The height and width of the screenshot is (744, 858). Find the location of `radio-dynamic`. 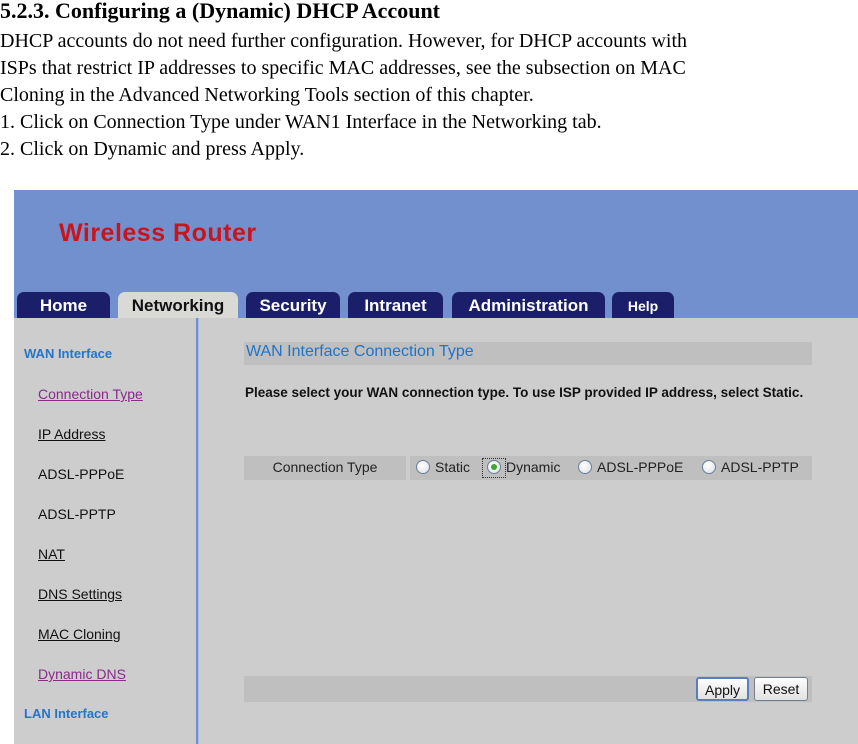

radio-dynamic is located at coordinates (494, 466).